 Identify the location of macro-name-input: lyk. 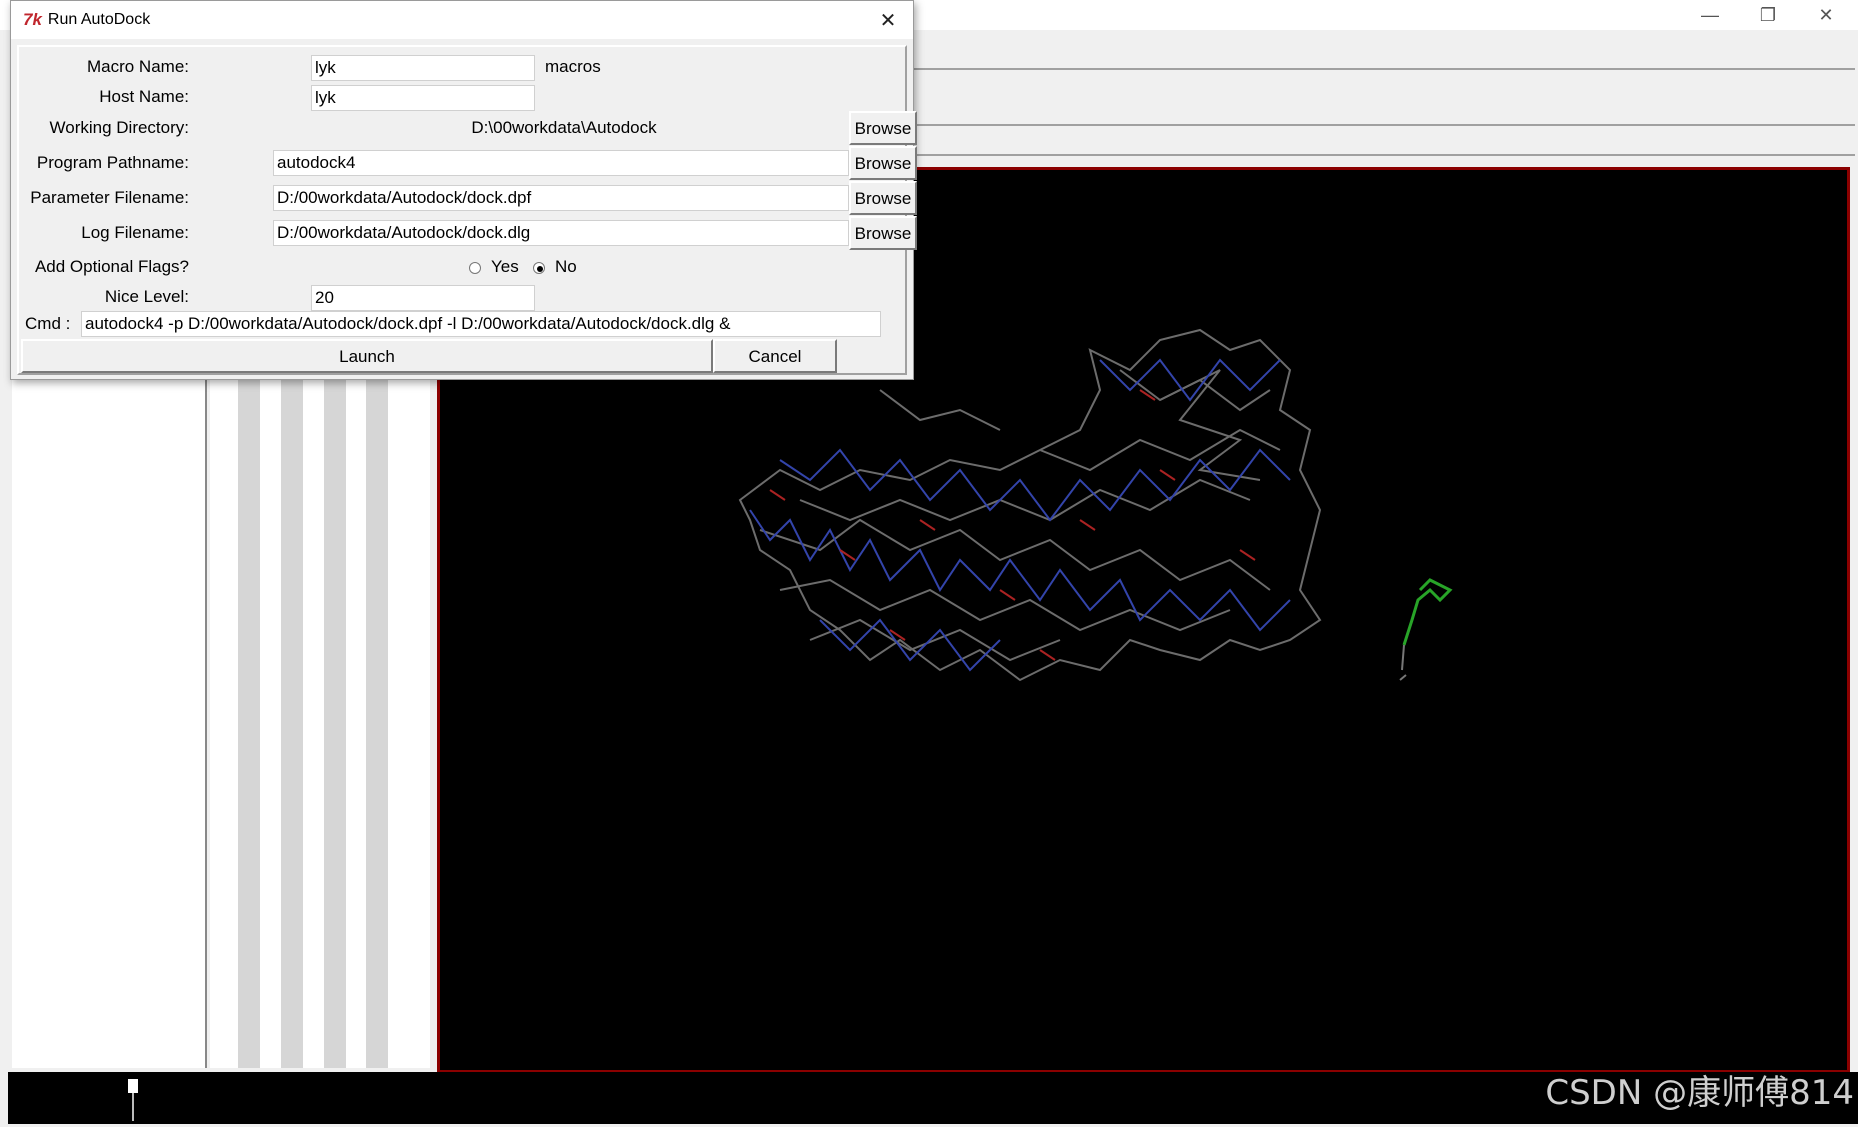
(423, 68).